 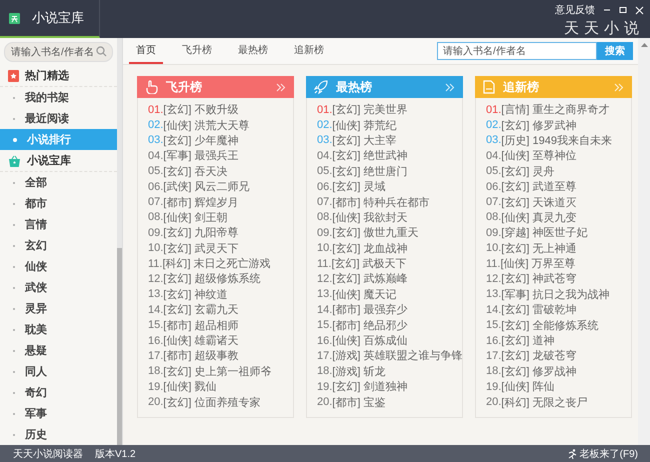 I want to click on book-title: [历史] 1949我来自未来, so click(x=556, y=140).